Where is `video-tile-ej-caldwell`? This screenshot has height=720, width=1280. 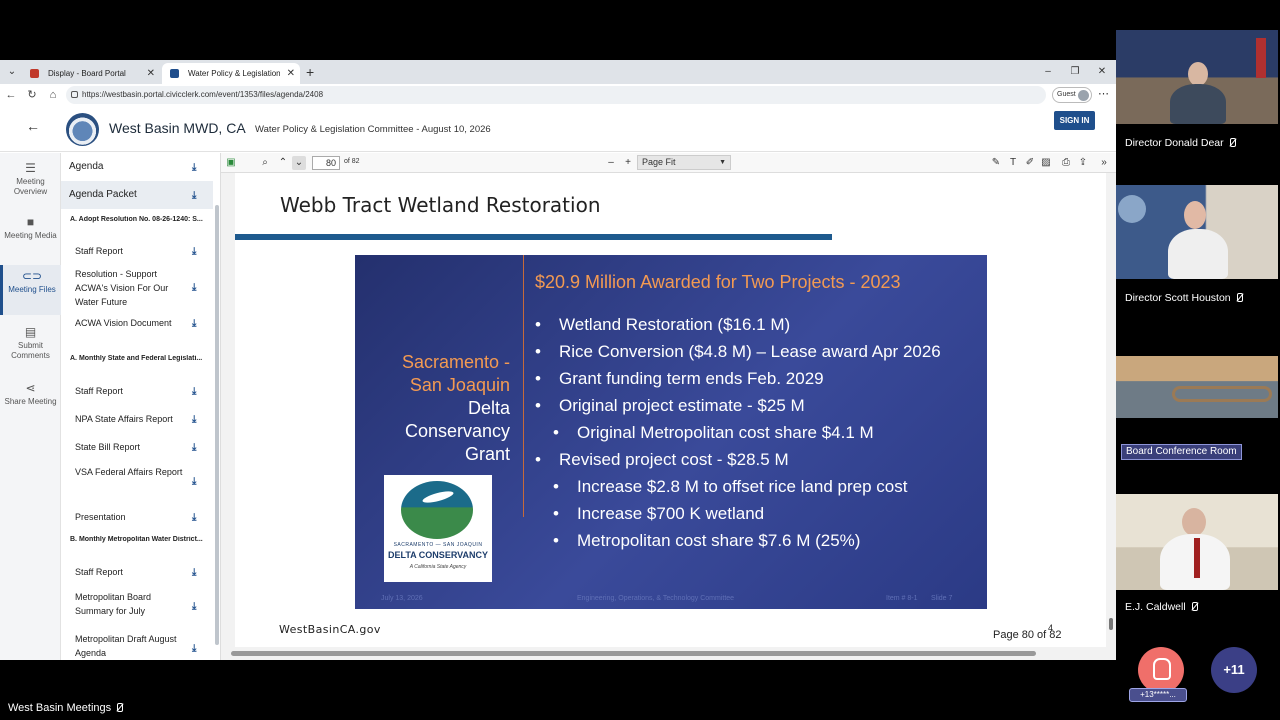
video-tile-ej-caldwell is located at coordinates (1197, 542).